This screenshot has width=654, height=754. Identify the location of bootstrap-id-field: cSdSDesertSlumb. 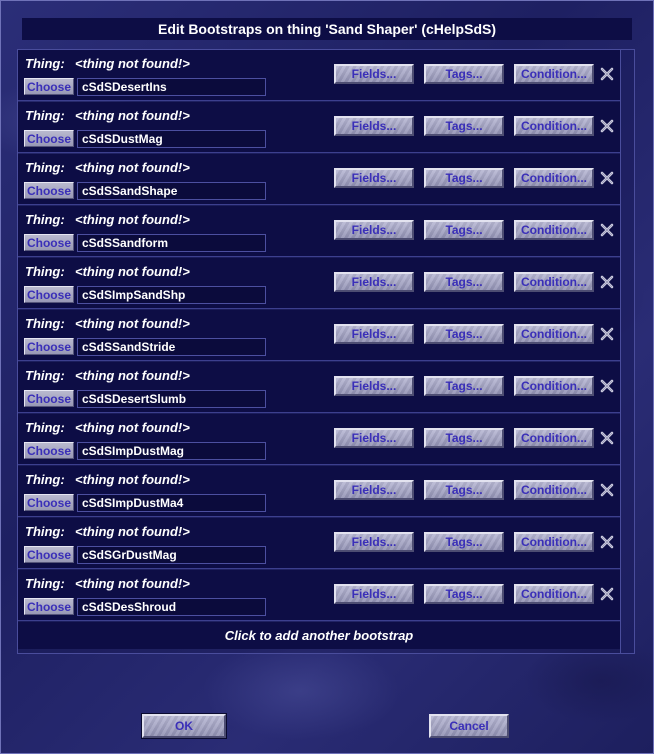
(171, 399).